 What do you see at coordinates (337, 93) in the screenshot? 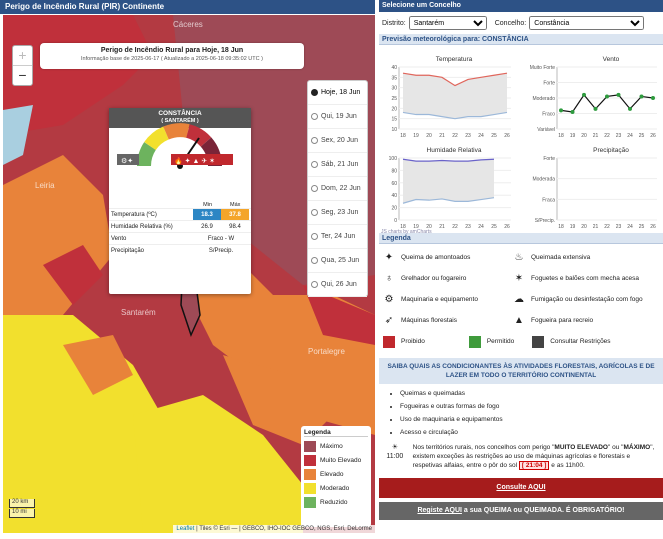
I see `day-option: Hoje, 18 Jun` at bounding box center [337, 93].